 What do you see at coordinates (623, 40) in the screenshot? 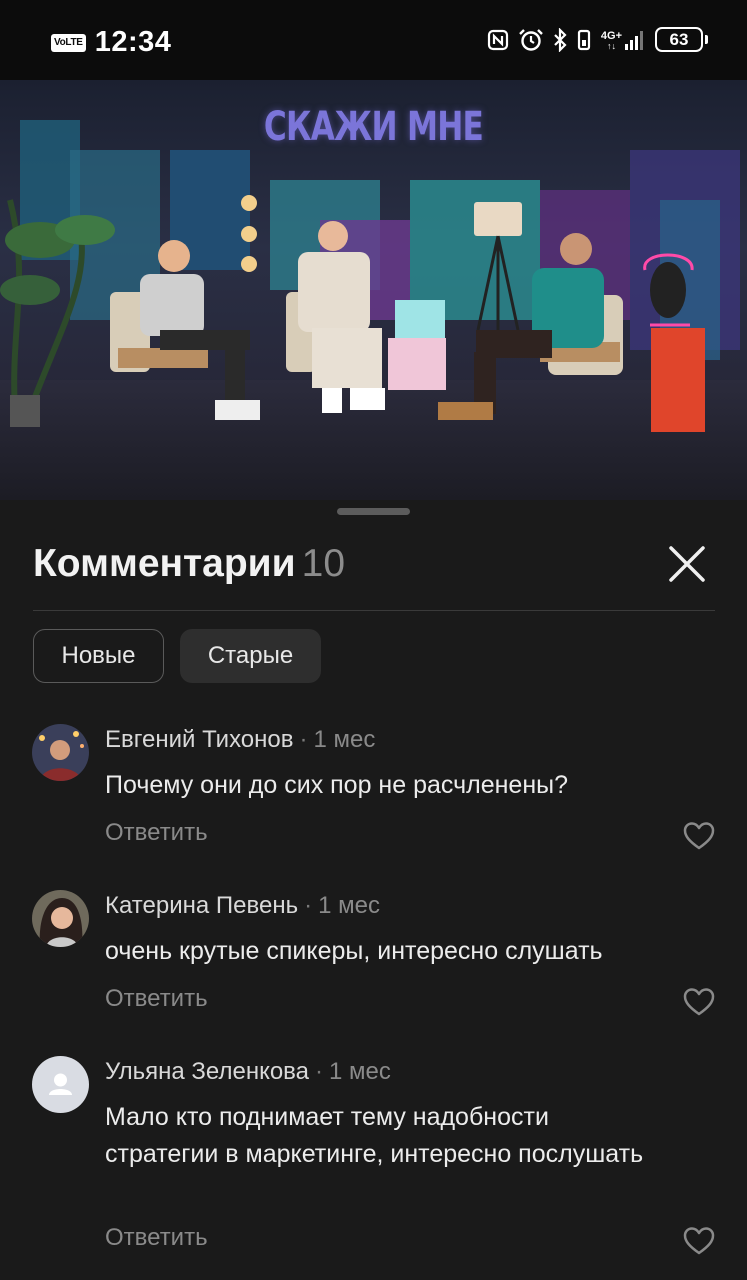
I see `network-indicator: 4G+ ↑↓` at bounding box center [623, 40].